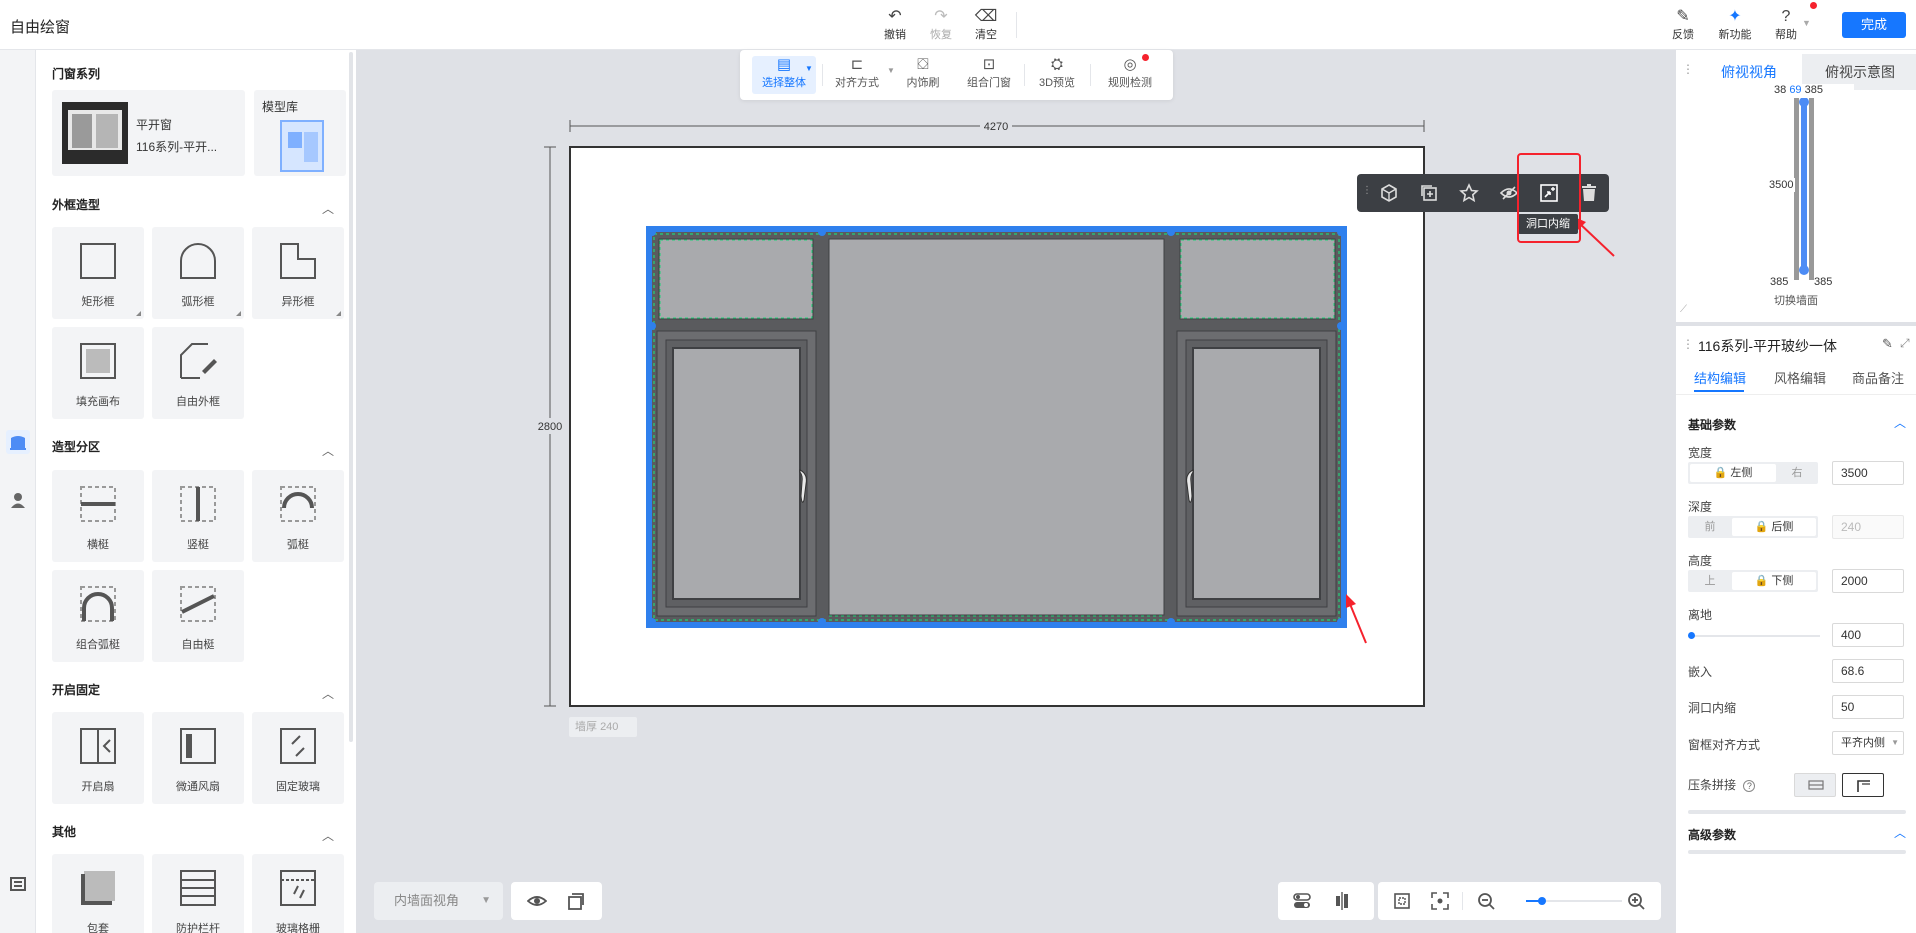 The width and height of the screenshot is (1916, 933). What do you see at coordinates (1868, 671) in the screenshot?
I see `embed-input: 68.6` at bounding box center [1868, 671].